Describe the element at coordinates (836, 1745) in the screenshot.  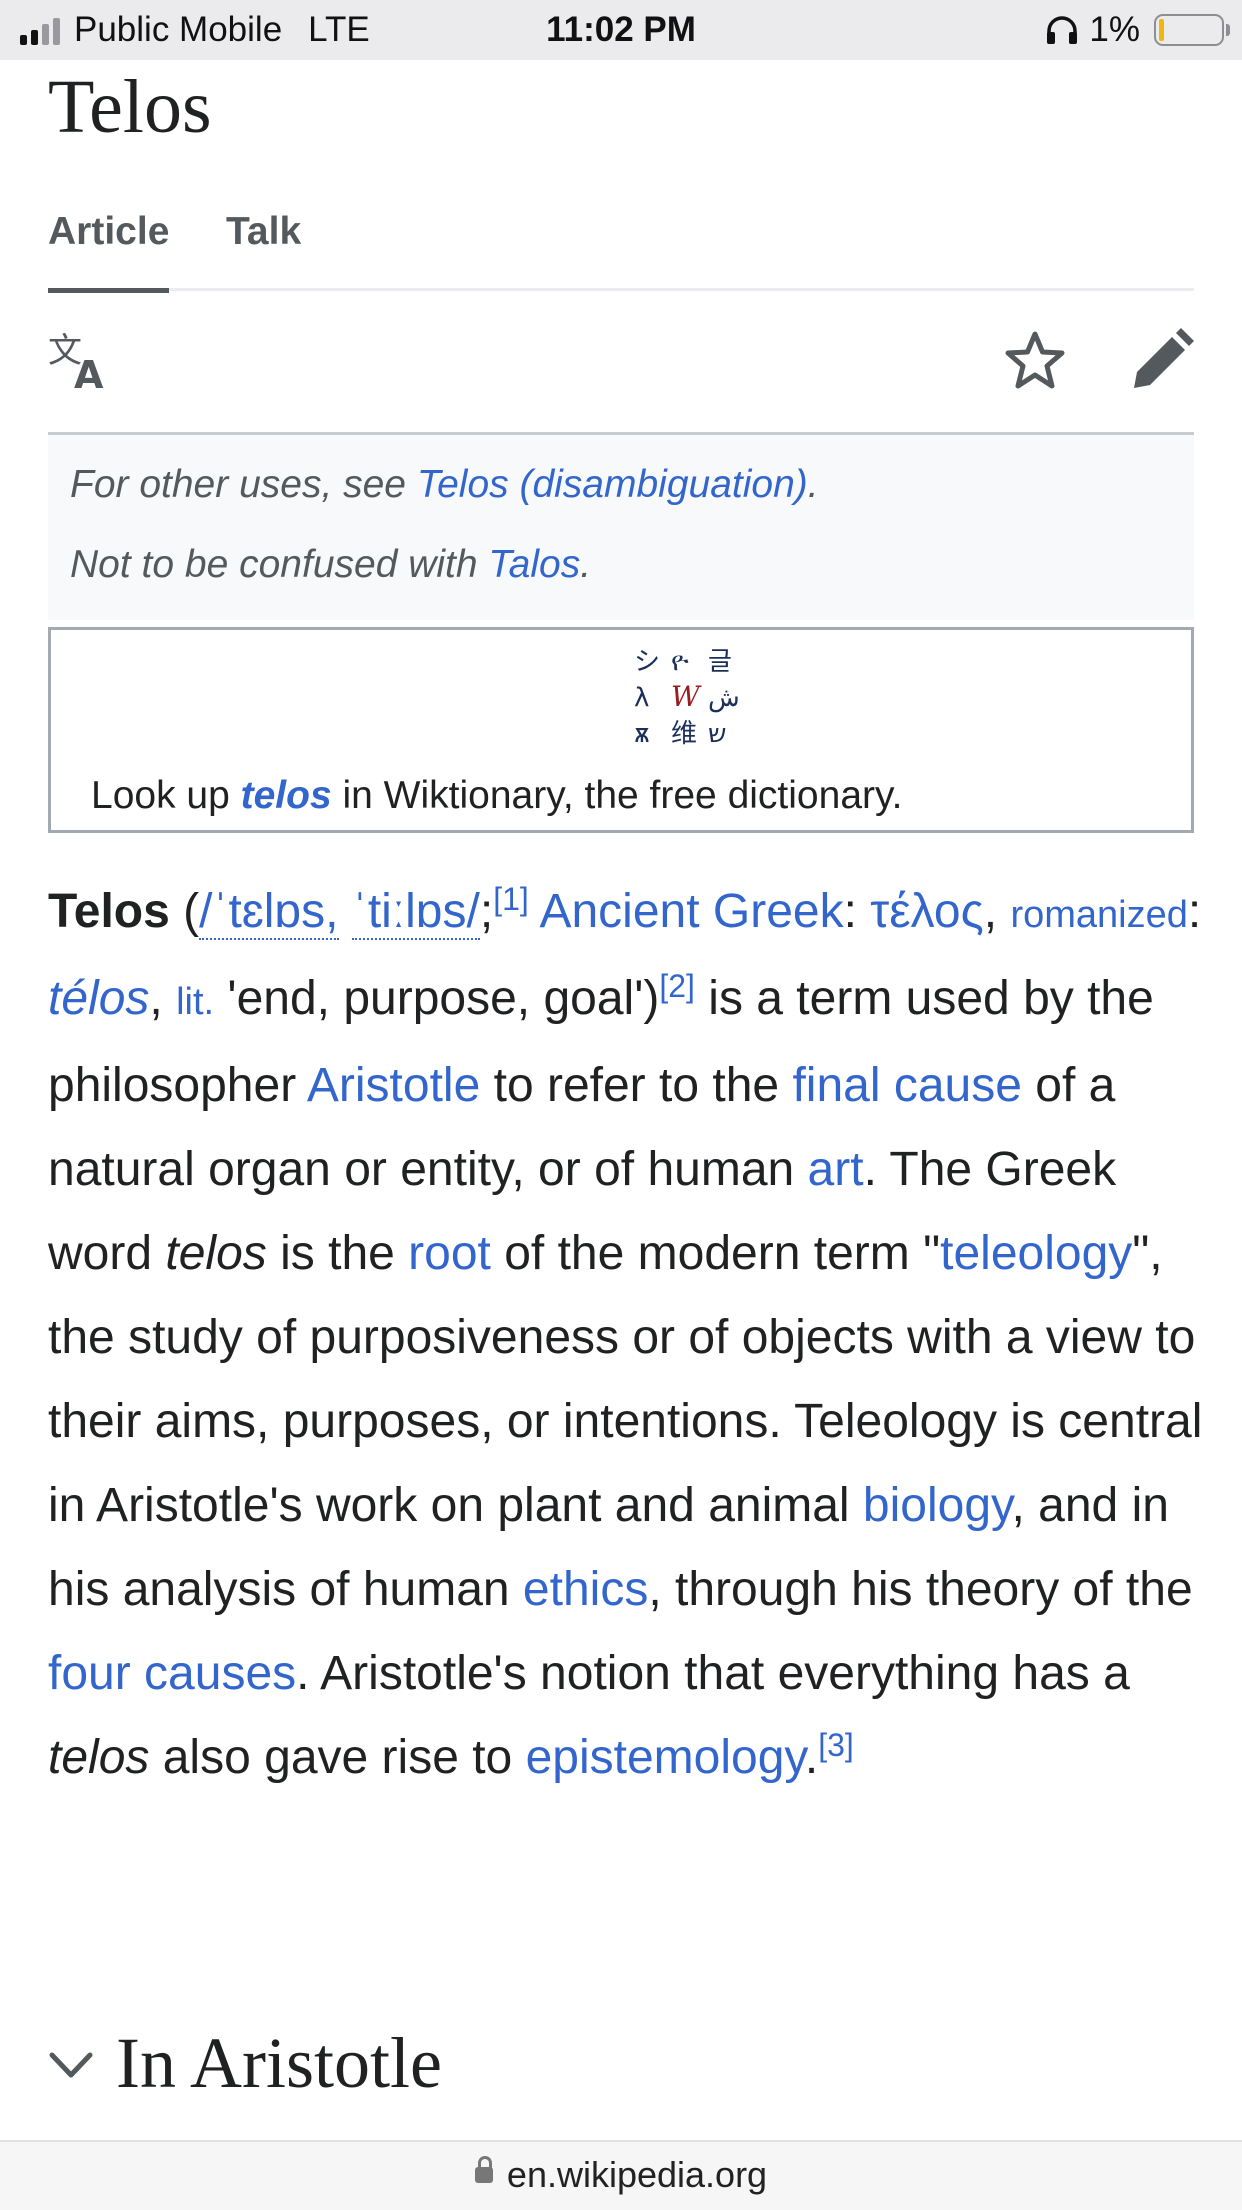
I see `ref-3: [3]` at that location.